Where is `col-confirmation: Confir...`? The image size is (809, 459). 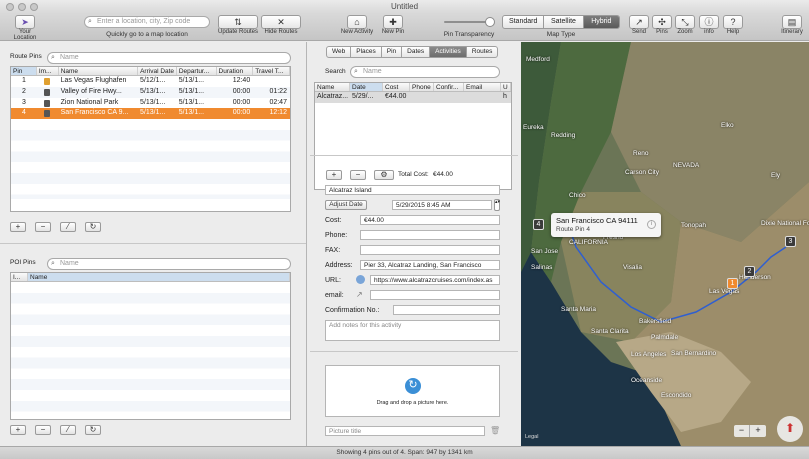
col-confirmation: Confir... is located at coordinates (449, 87).